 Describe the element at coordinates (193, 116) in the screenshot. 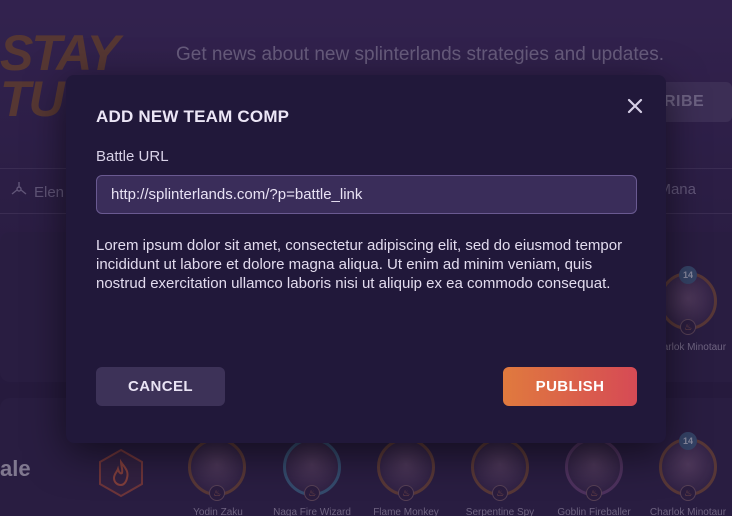

I see `dialog-title: ADD NEW TEAM COMP` at that location.